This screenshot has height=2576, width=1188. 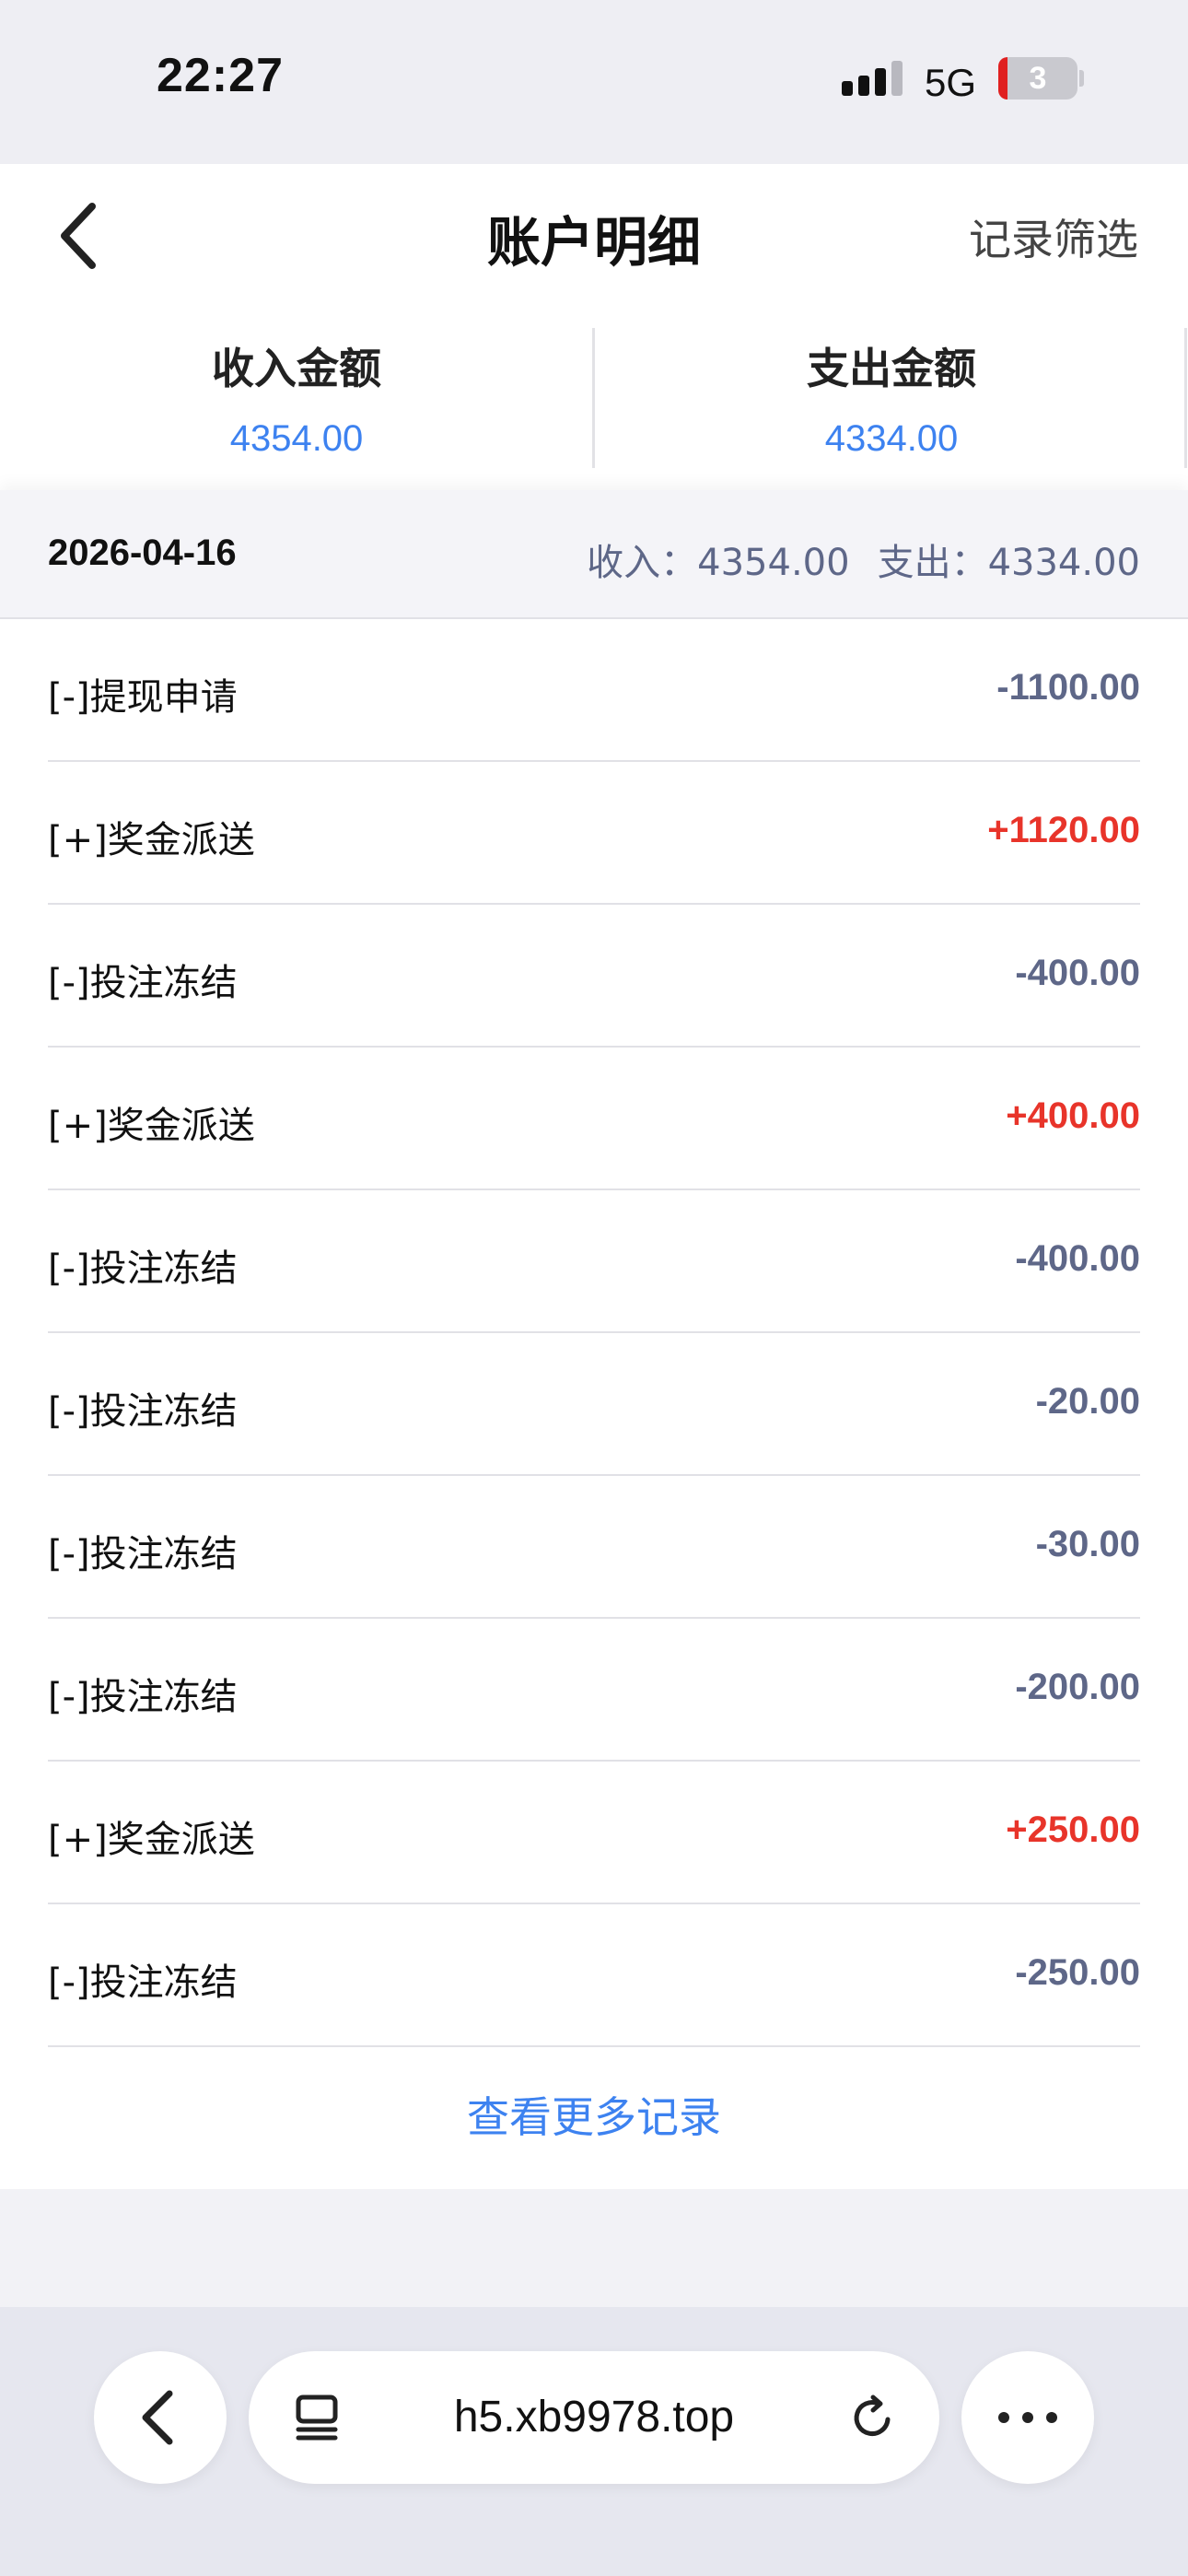 What do you see at coordinates (891, 368) in the screenshot?
I see `expense-label: 支出金额` at bounding box center [891, 368].